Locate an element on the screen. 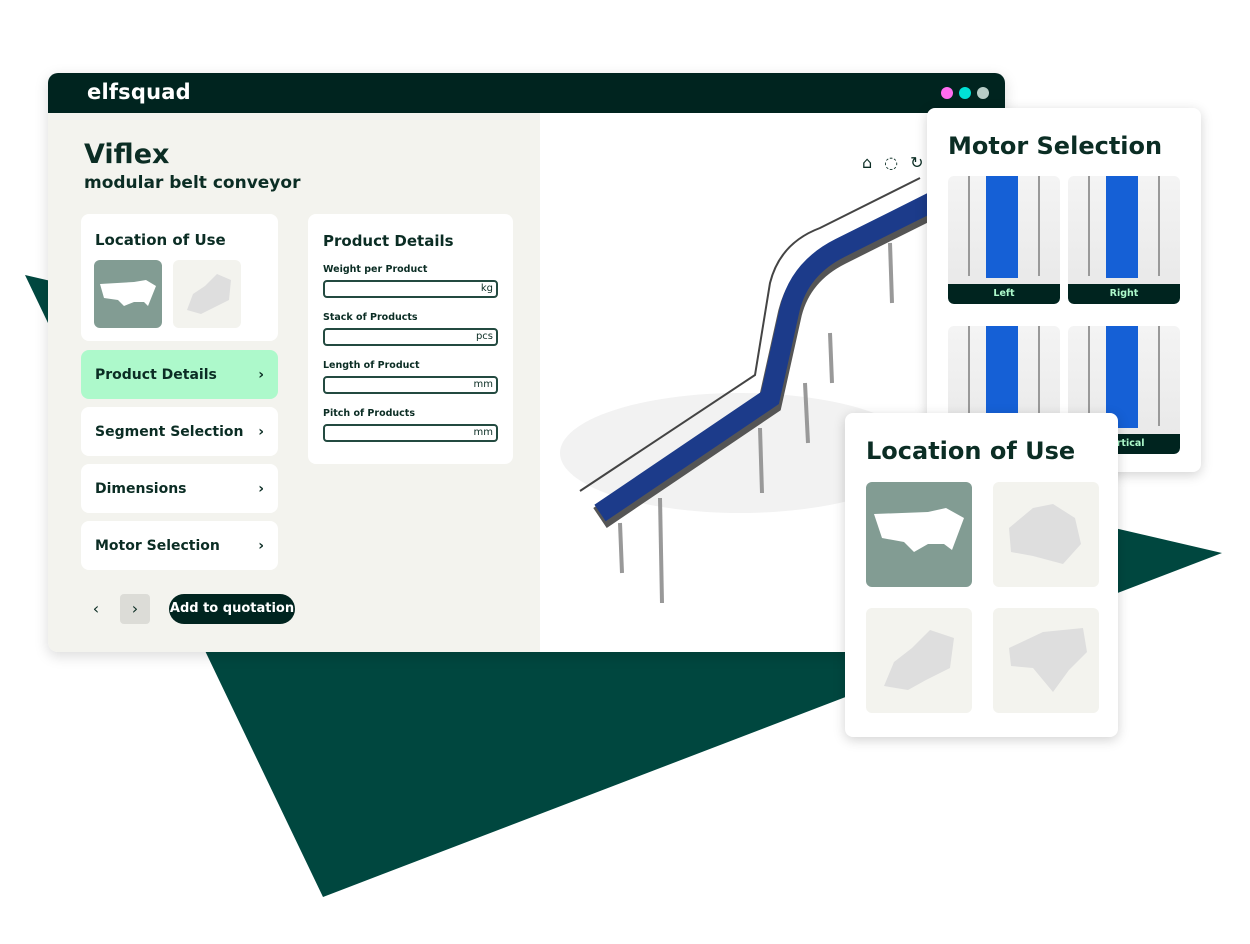 The image size is (1250, 944). window-dot-pink is located at coordinates (947, 93).